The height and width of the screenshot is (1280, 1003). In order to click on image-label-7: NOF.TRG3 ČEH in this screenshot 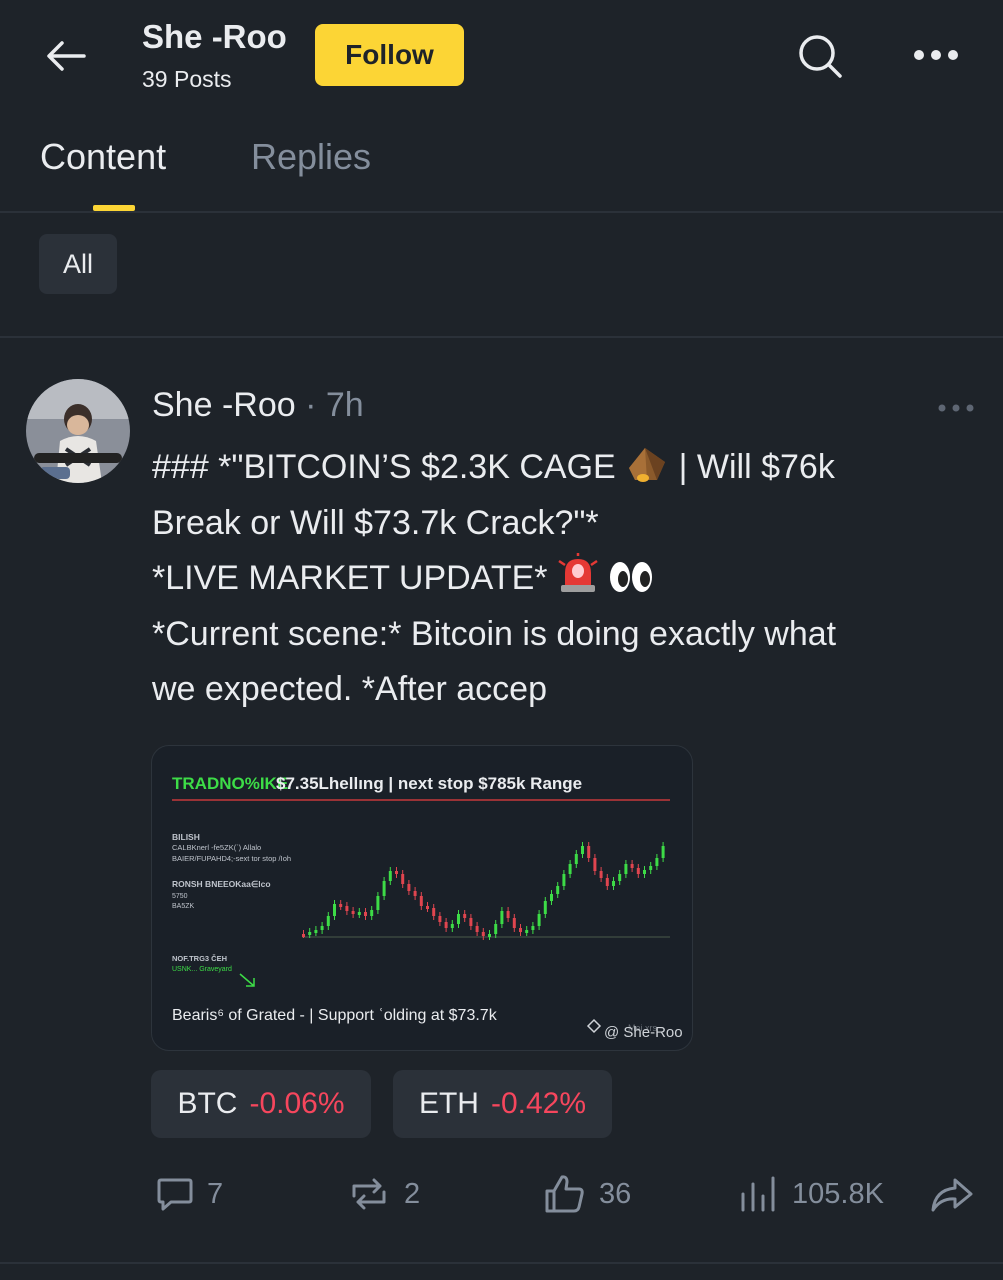, I will do `click(199, 958)`.